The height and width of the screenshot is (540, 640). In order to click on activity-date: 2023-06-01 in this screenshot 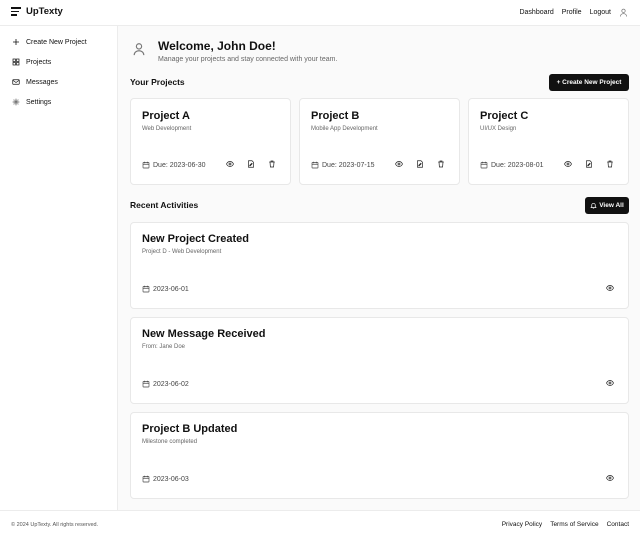, I will do `click(165, 289)`.